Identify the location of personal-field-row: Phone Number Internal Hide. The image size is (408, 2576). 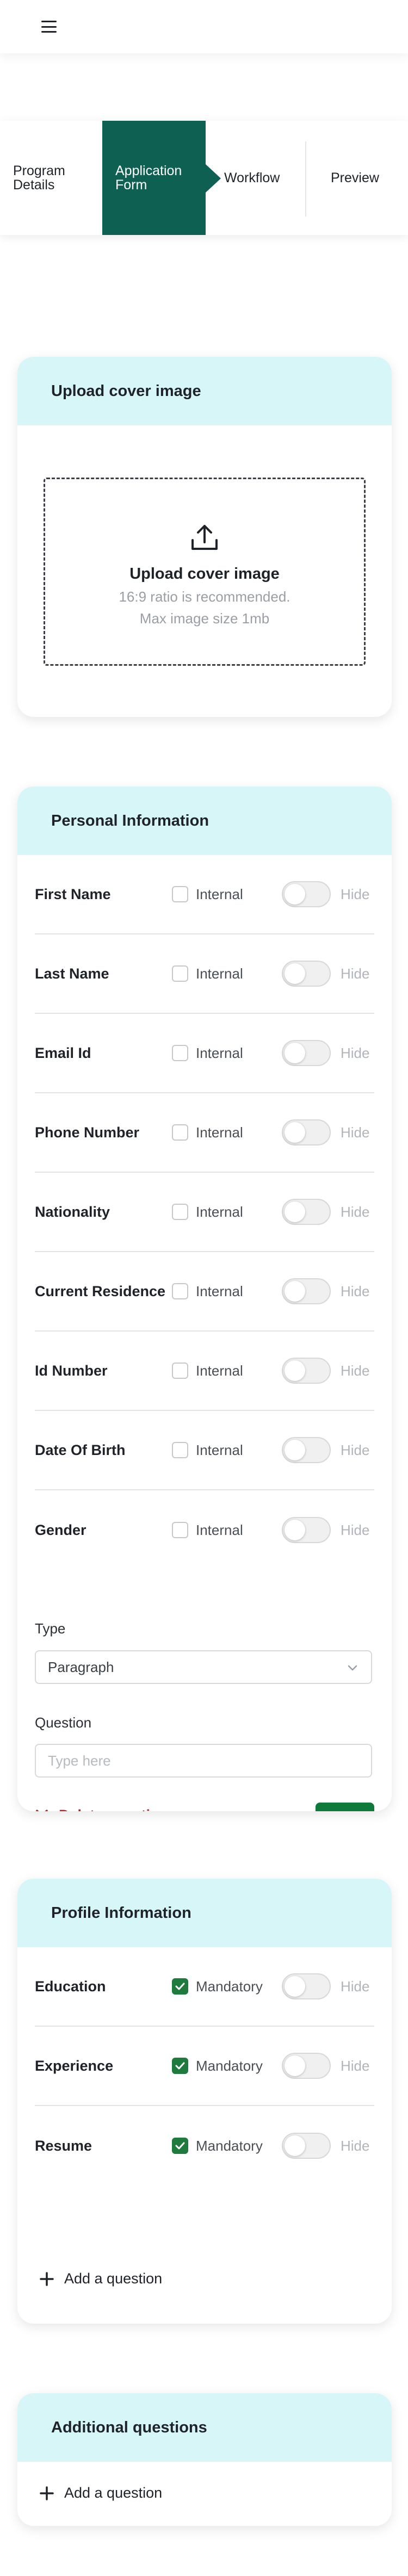
(204, 1133).